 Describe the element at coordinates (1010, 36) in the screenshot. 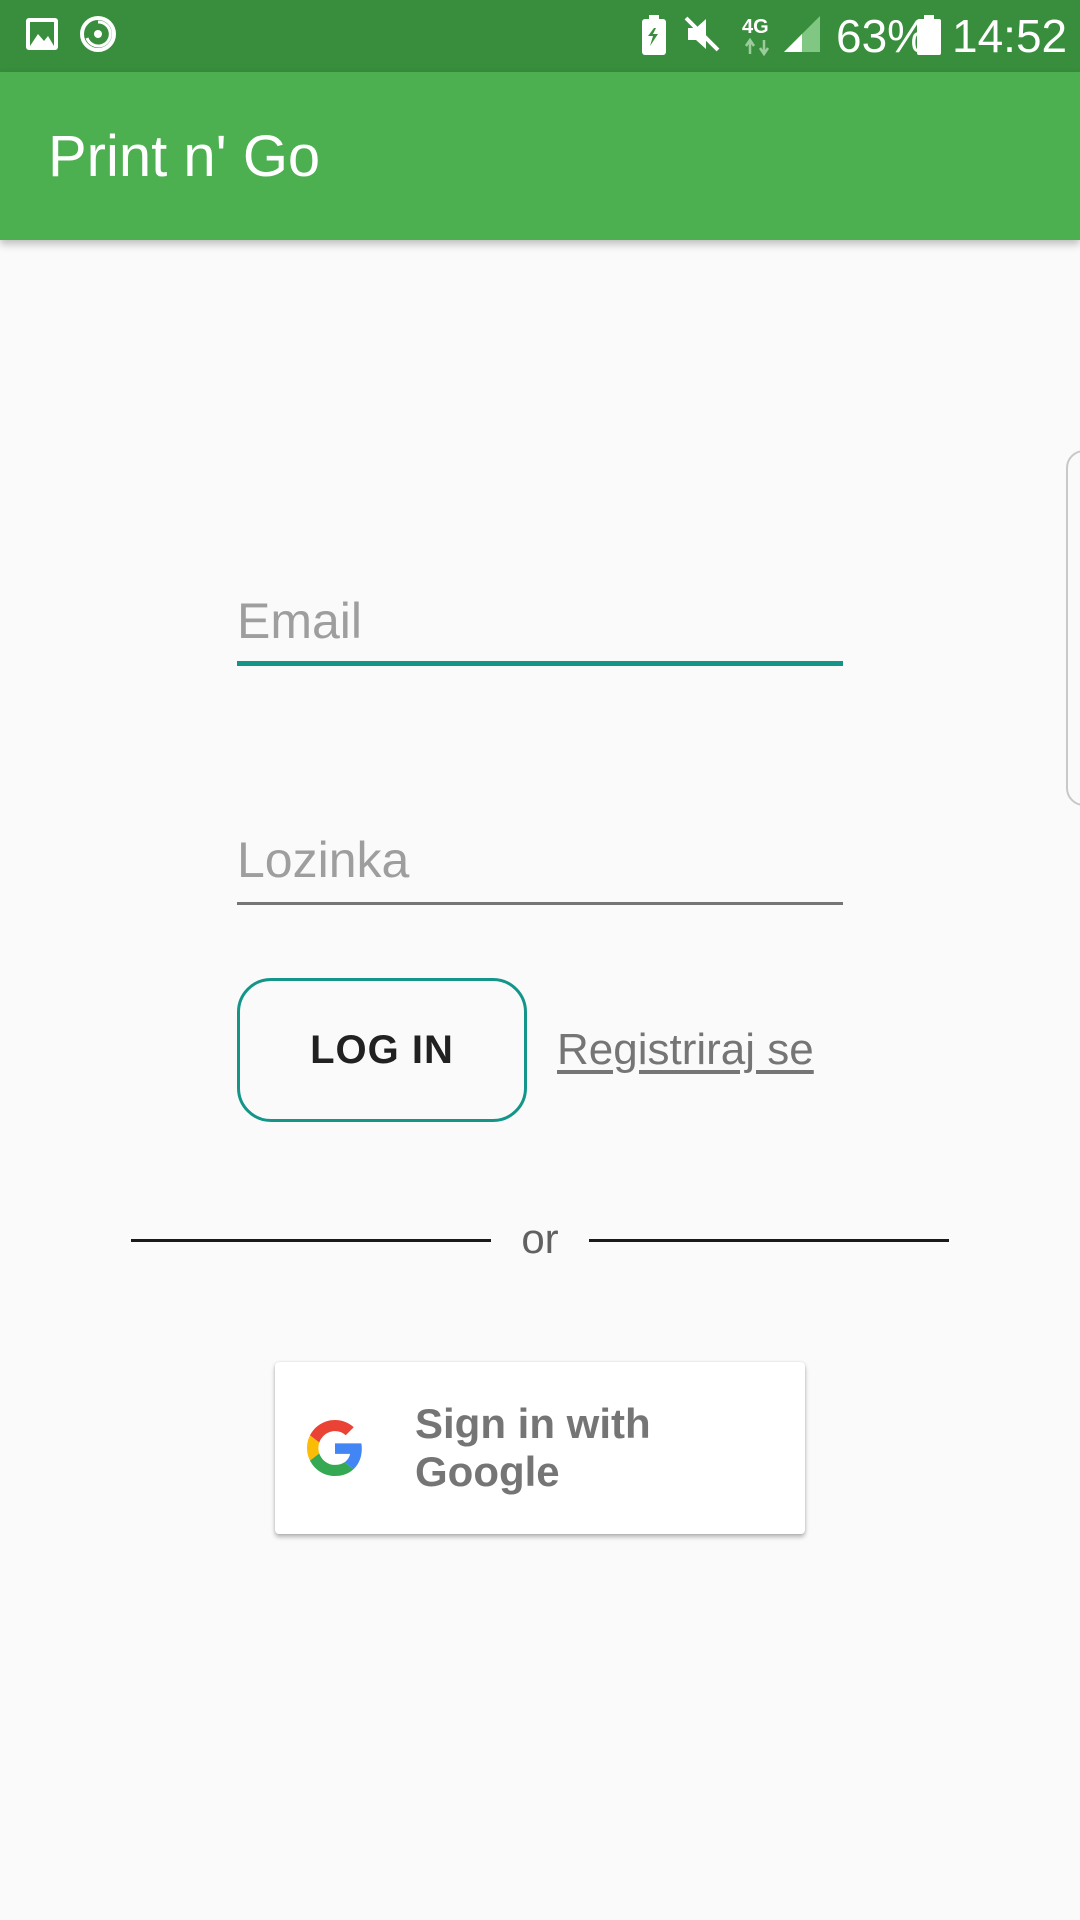

I see `clock: 14:52` at that location.